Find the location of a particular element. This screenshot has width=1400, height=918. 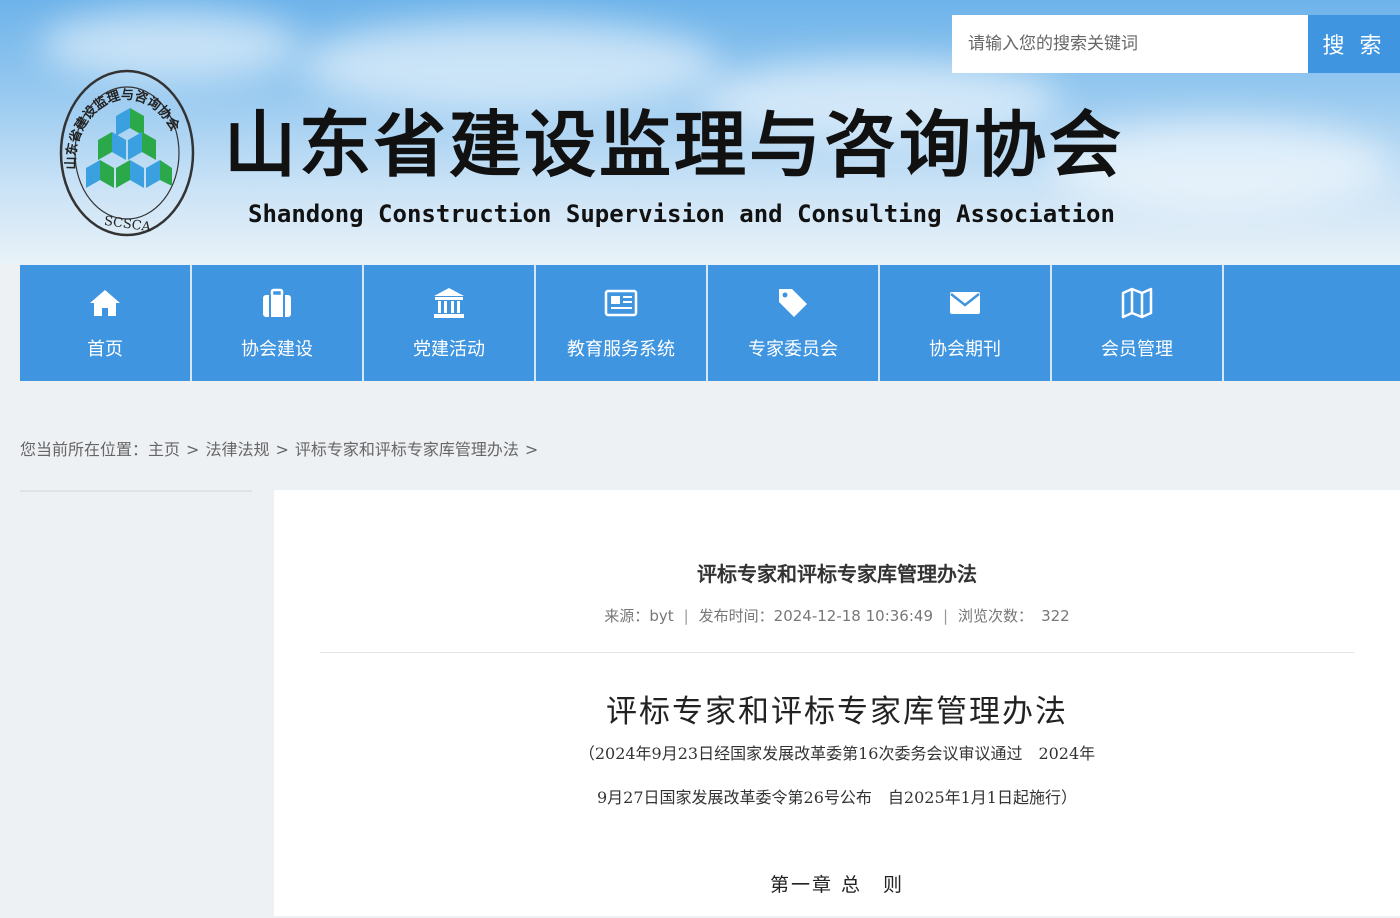

breadcrumb-laws: 法律法规 is located at coordinates (237, 449).